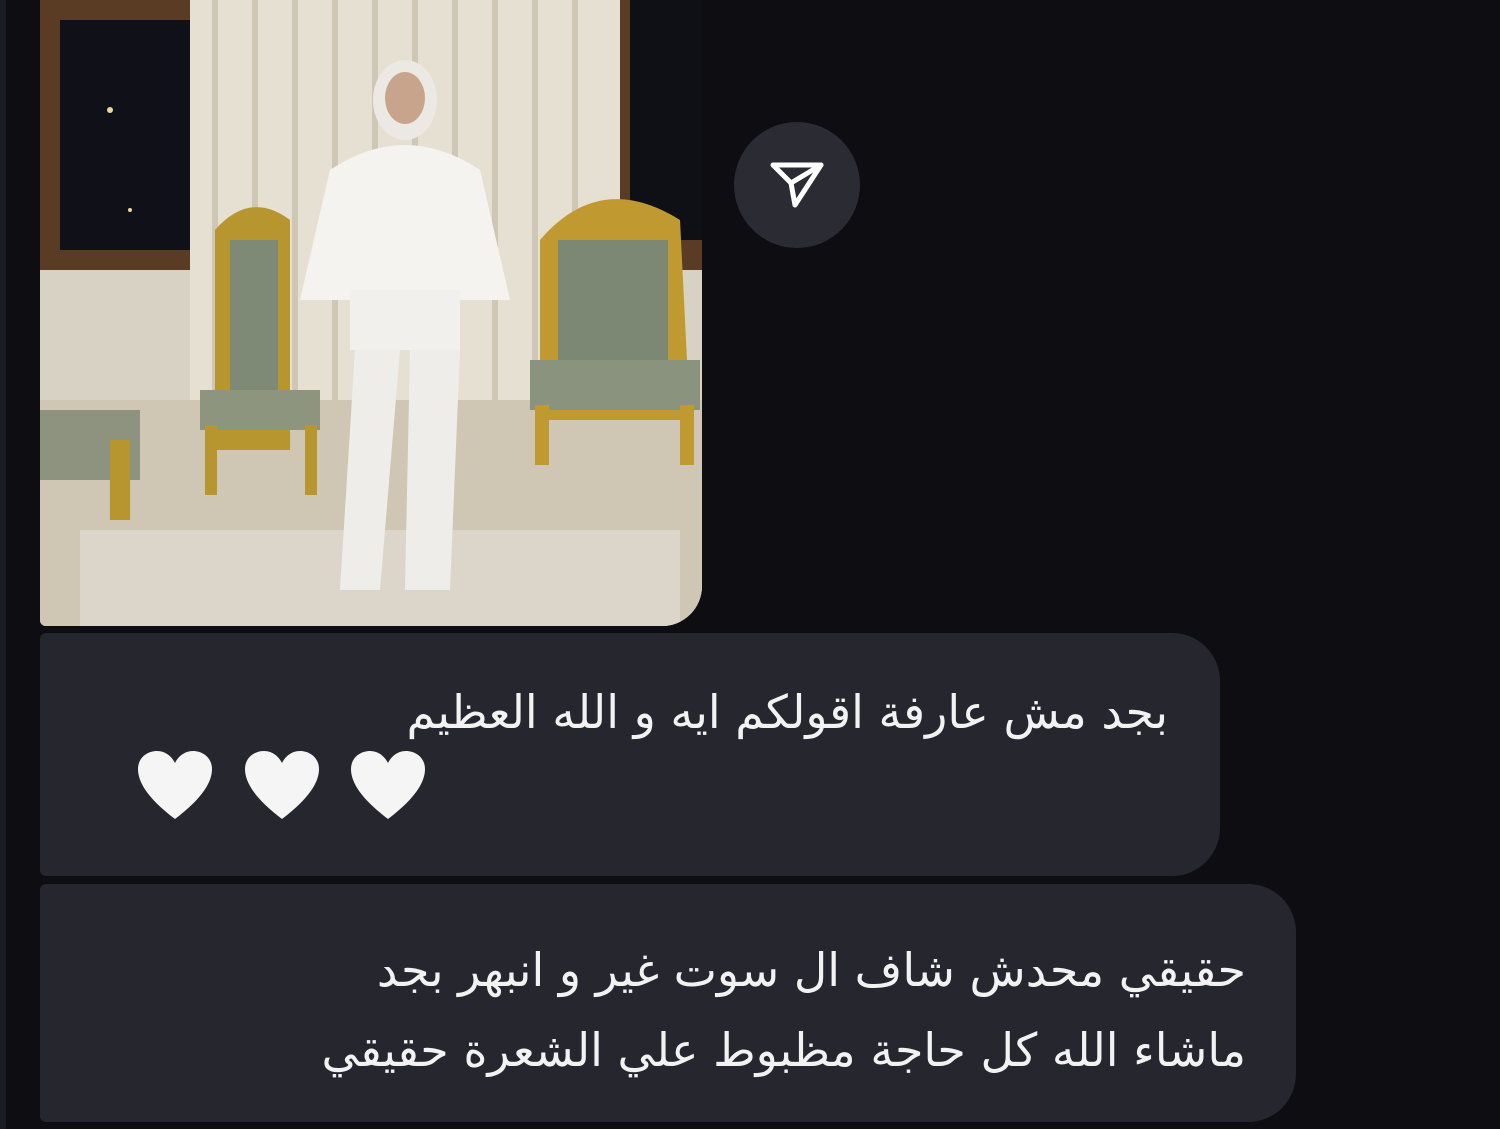 This screenshot has width=1500, height=1129. I want to click on emoji-row, so click(652, 785).